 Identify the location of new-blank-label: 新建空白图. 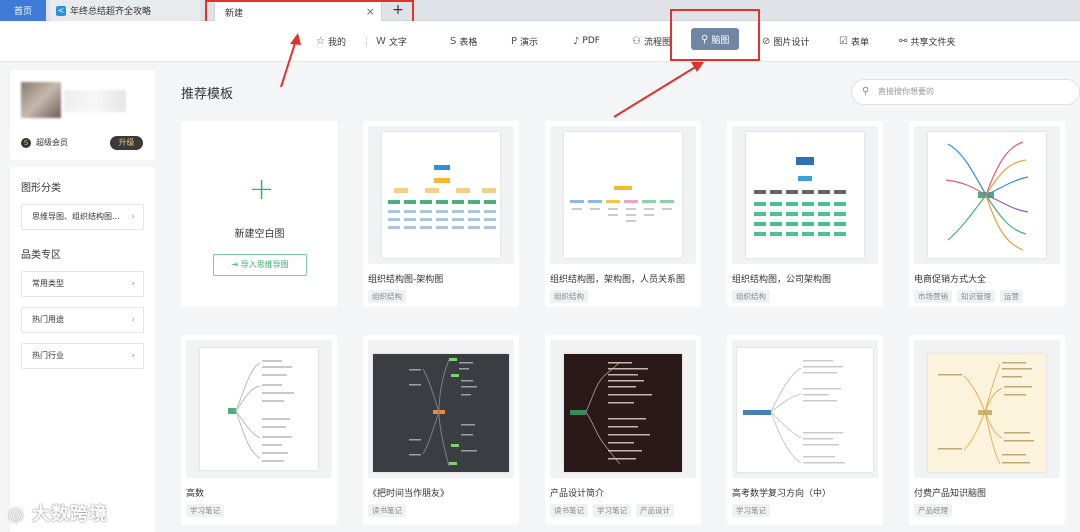
(259, 234).